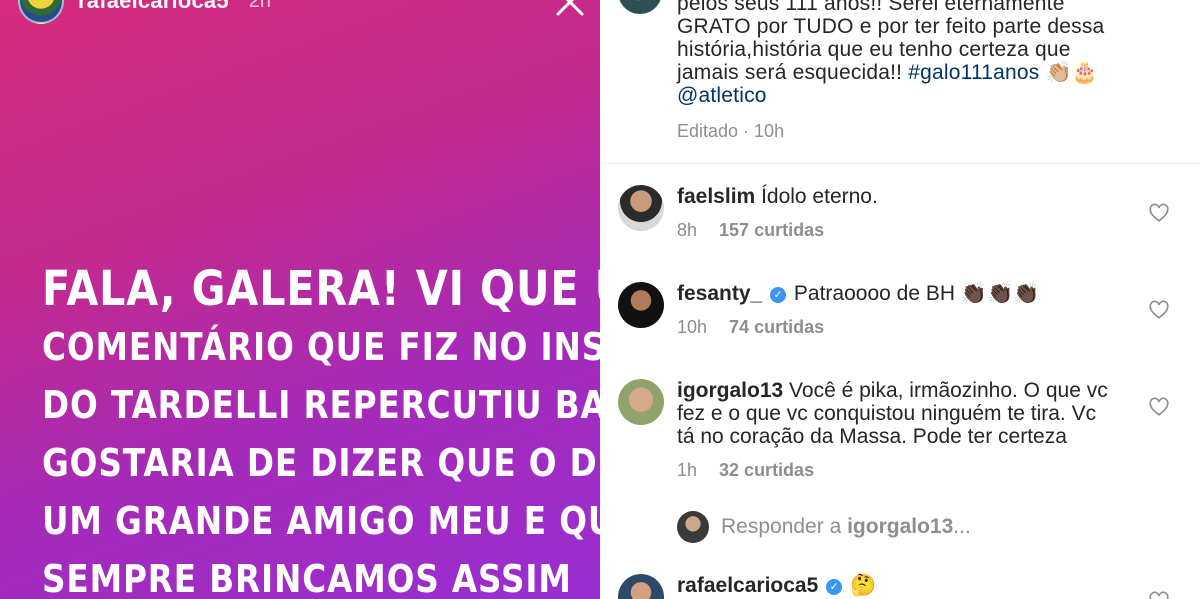  What do you see at coordinates (871, 7) in the screenshot?
I see `caption-line: pelos seus 111 anos!! Serei eternamente` at bounding box center [871, 7].